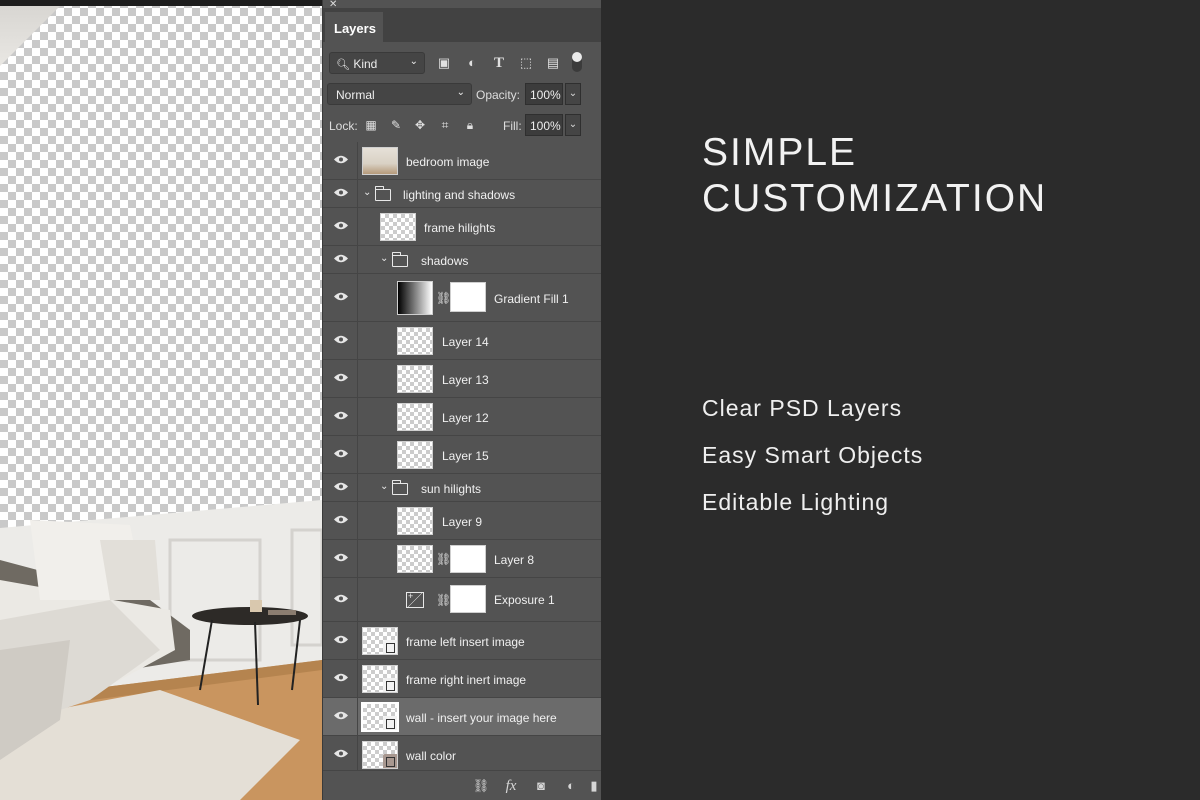 The height and width of the screenshot is (800, 1200). Describe the element at coordinates (451, 489) in the screenshot. I see `layer-name: sun hilights` at that location.